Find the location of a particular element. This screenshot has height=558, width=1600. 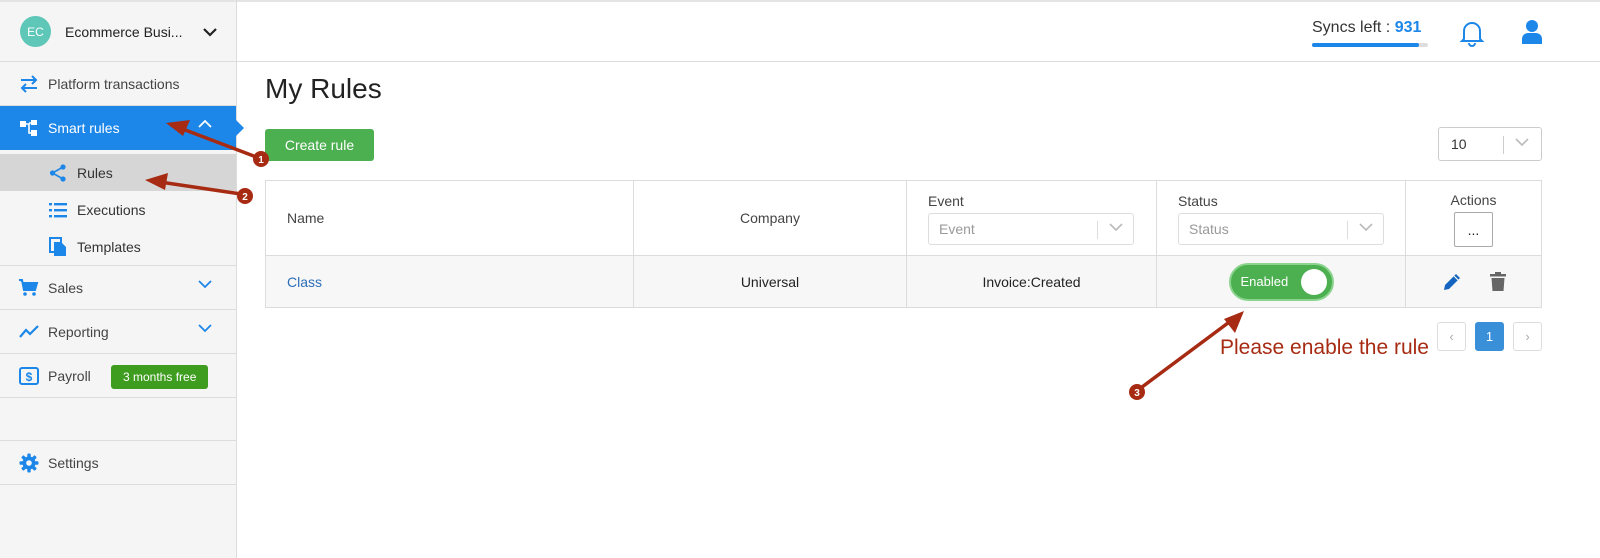

page-size-select: 10 is located at coordinates (1490, 144).